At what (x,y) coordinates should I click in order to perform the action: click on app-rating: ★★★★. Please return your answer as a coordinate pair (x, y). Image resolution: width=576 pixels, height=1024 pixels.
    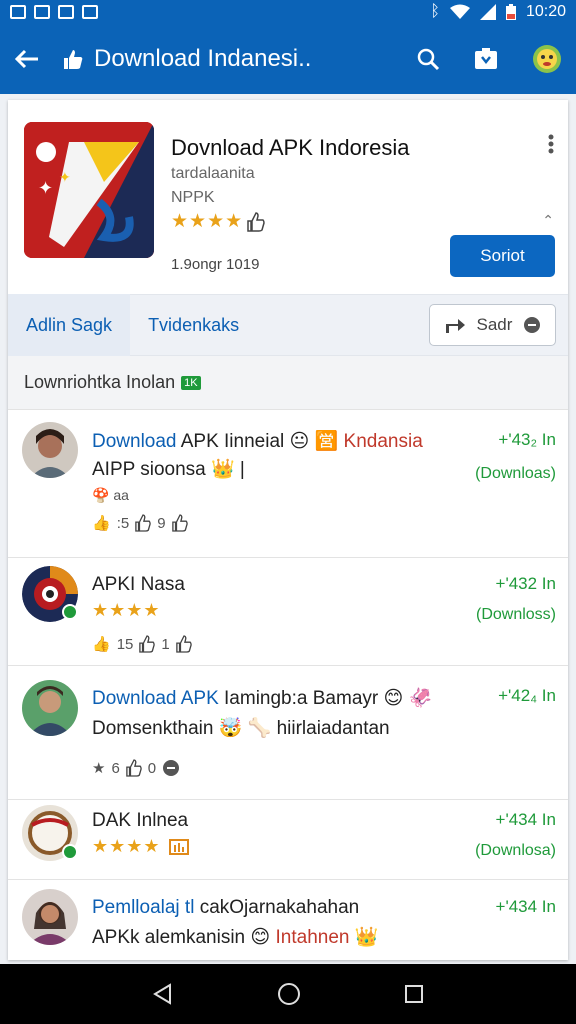
    Looking at the image, I should click on (218, 221).